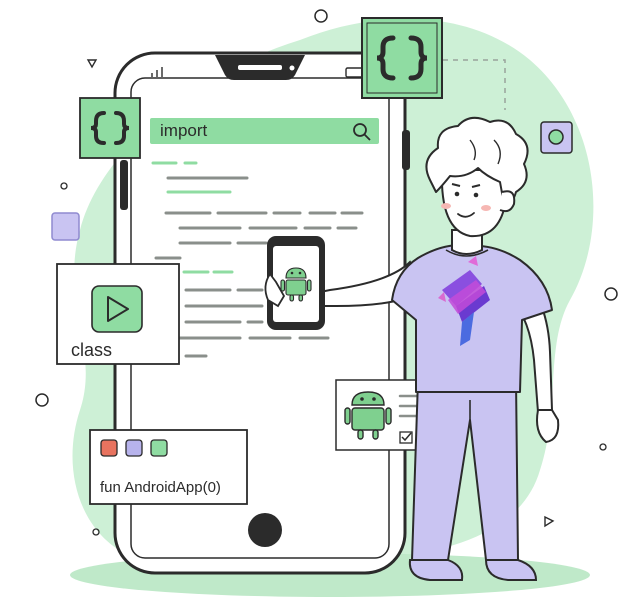  What do you see at coordinates (92, 350) in the screenshot?
I see `class-label: class` at bounding box center [92, 350].